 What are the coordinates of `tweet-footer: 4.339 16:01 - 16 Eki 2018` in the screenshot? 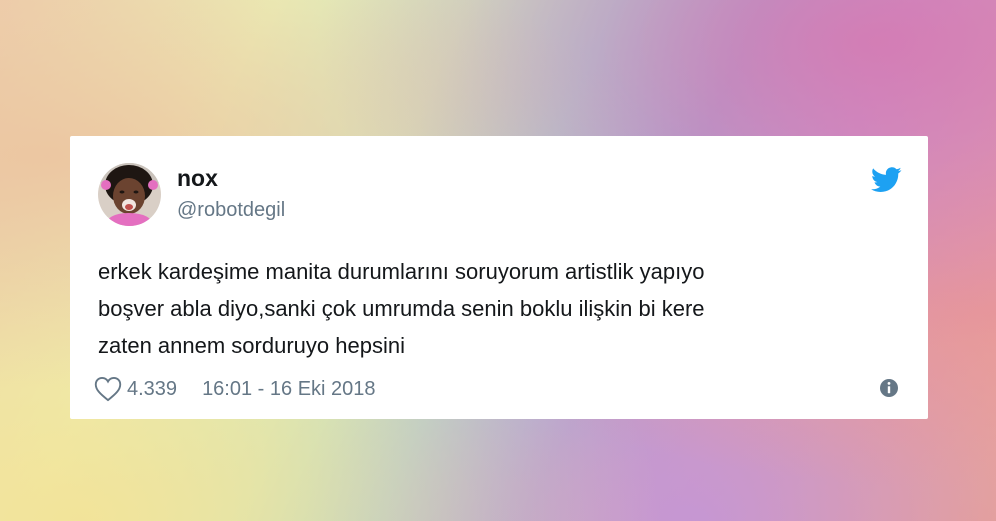 It's located at (235, 389).